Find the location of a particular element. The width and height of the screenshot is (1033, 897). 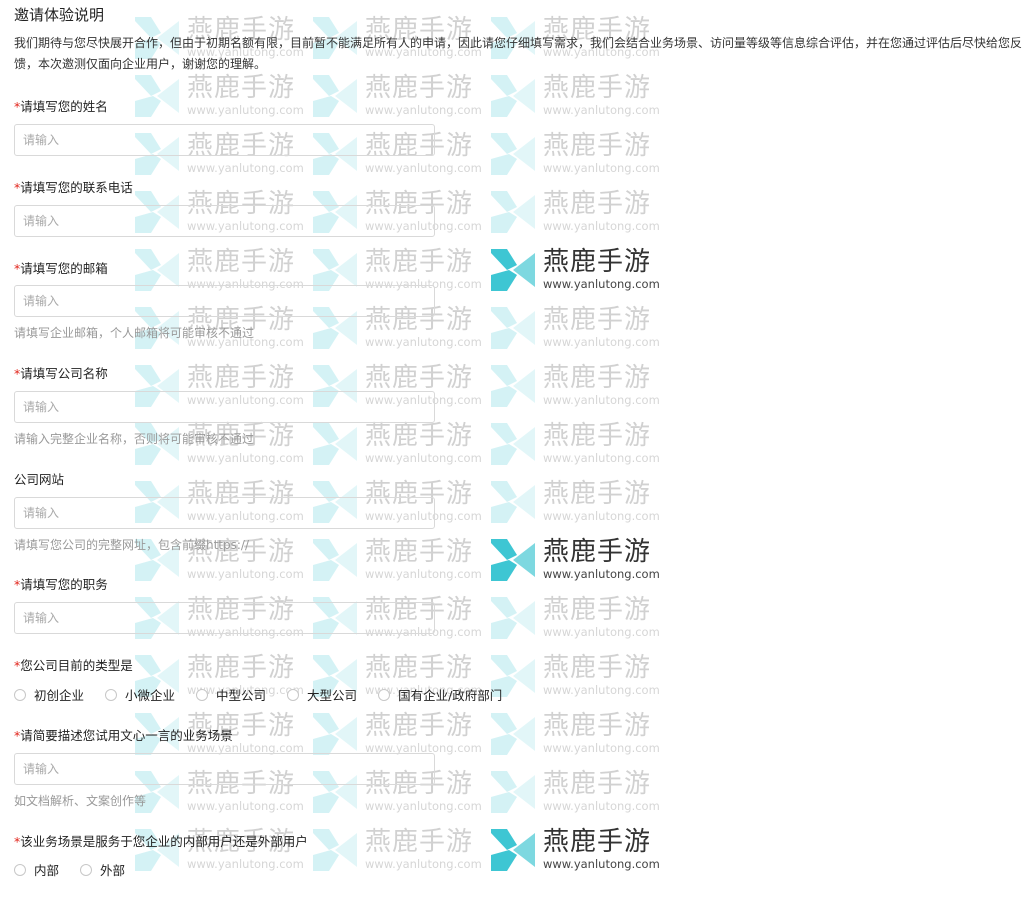

phone-input is located at coordinates (224, 221).